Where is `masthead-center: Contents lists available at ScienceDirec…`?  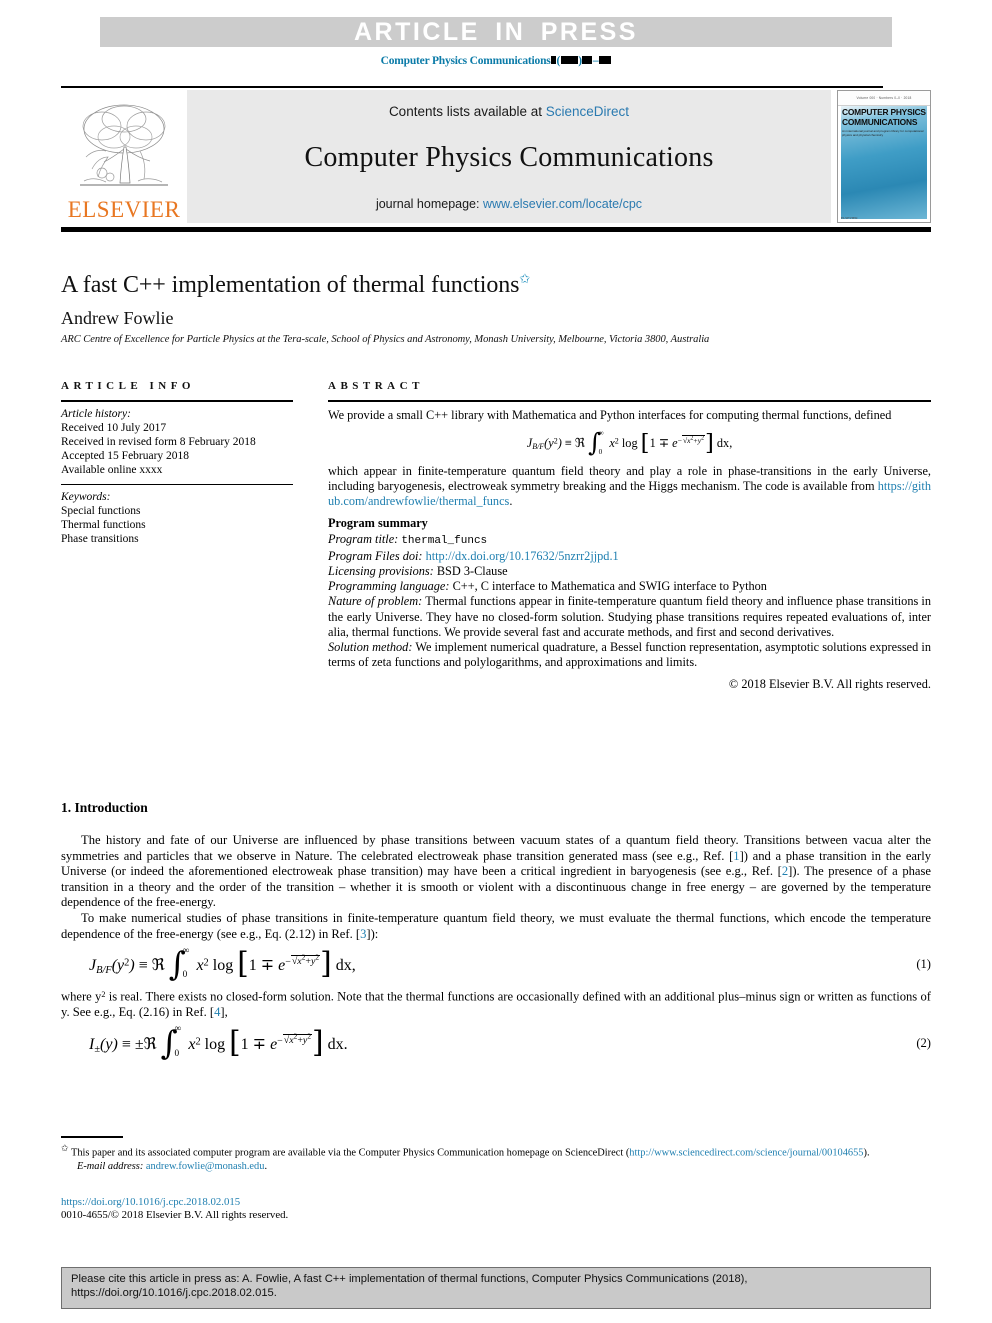 masthead-center: Contents lists available at ScienceDirec… is located at coordinates (509, 156).